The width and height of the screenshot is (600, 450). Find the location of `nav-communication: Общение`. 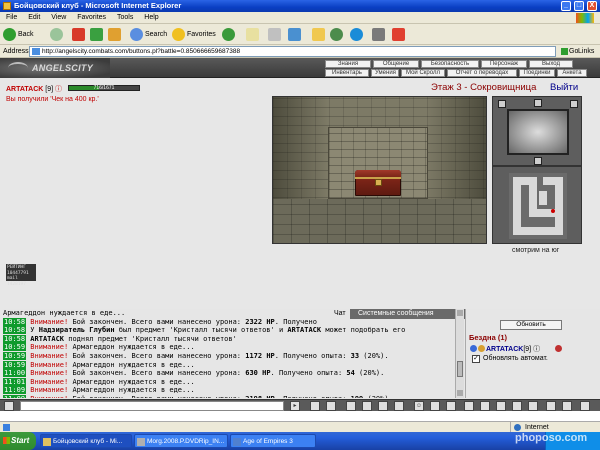

nav-communication: Общение is located at coordinates (396, 64).